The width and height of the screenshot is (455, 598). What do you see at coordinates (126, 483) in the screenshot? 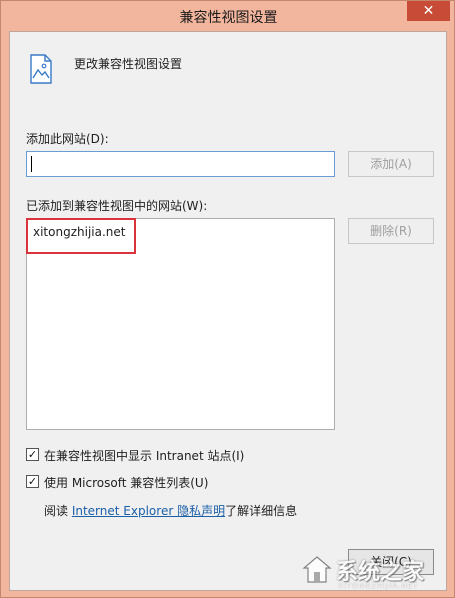
I see `microsoft-list-checkbox-label: 使用 Microsoft 兼容性列表(U)` at bounding box center [126, 483].